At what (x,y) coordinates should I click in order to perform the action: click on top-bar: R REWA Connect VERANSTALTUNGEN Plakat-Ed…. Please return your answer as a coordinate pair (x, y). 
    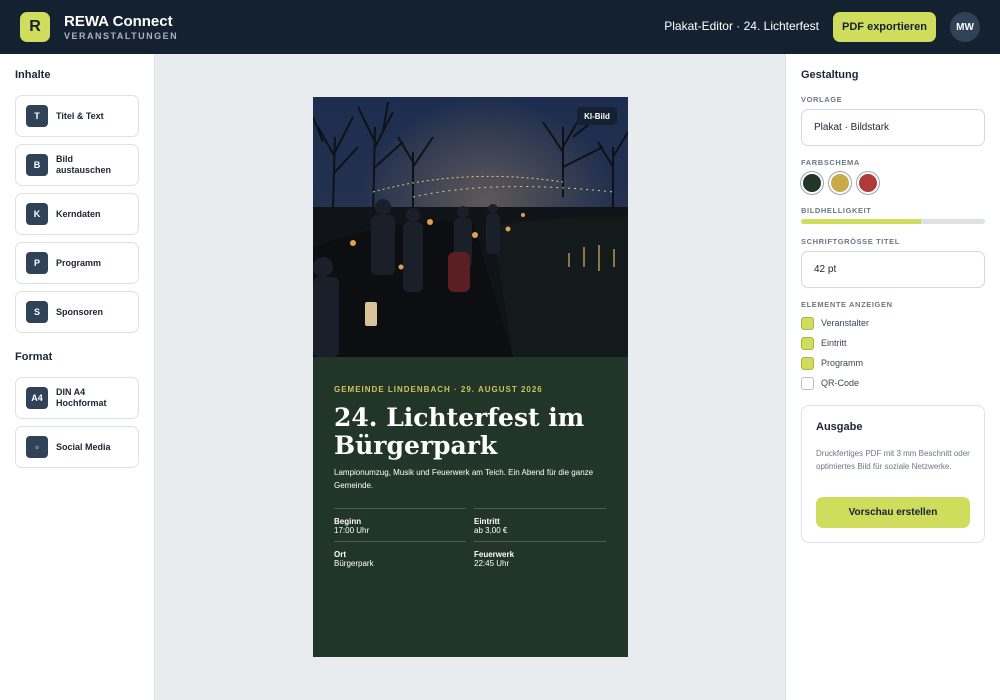
    Looking at the image, I should click on (500, 27).